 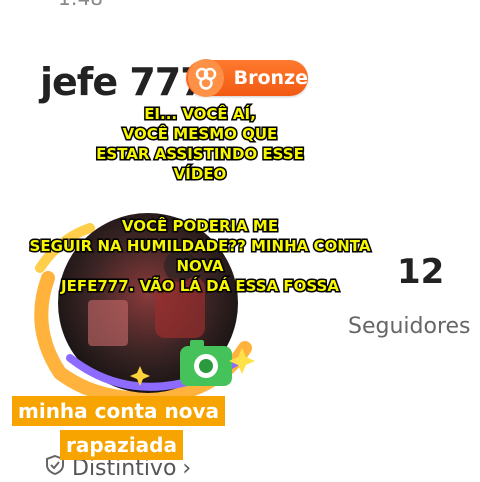 I want to click on badge-label: Bronze, so click(x=270, y=78).